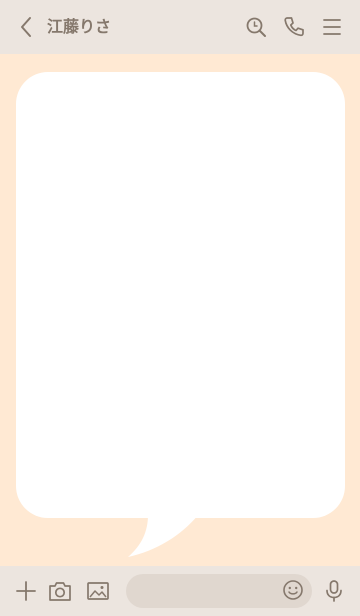 This screenshot has height=616, width=360. Describe the element at coordinates (180, 591) in the screenshot. I see `message-bar` at that location.